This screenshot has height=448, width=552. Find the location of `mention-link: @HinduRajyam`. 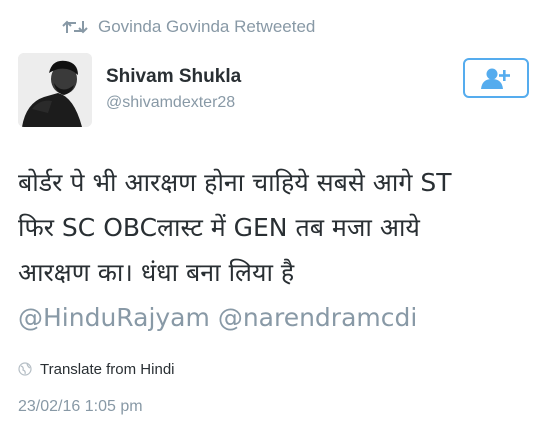

mention-link: @HinduRajyam is located at coordinates (114, 317).